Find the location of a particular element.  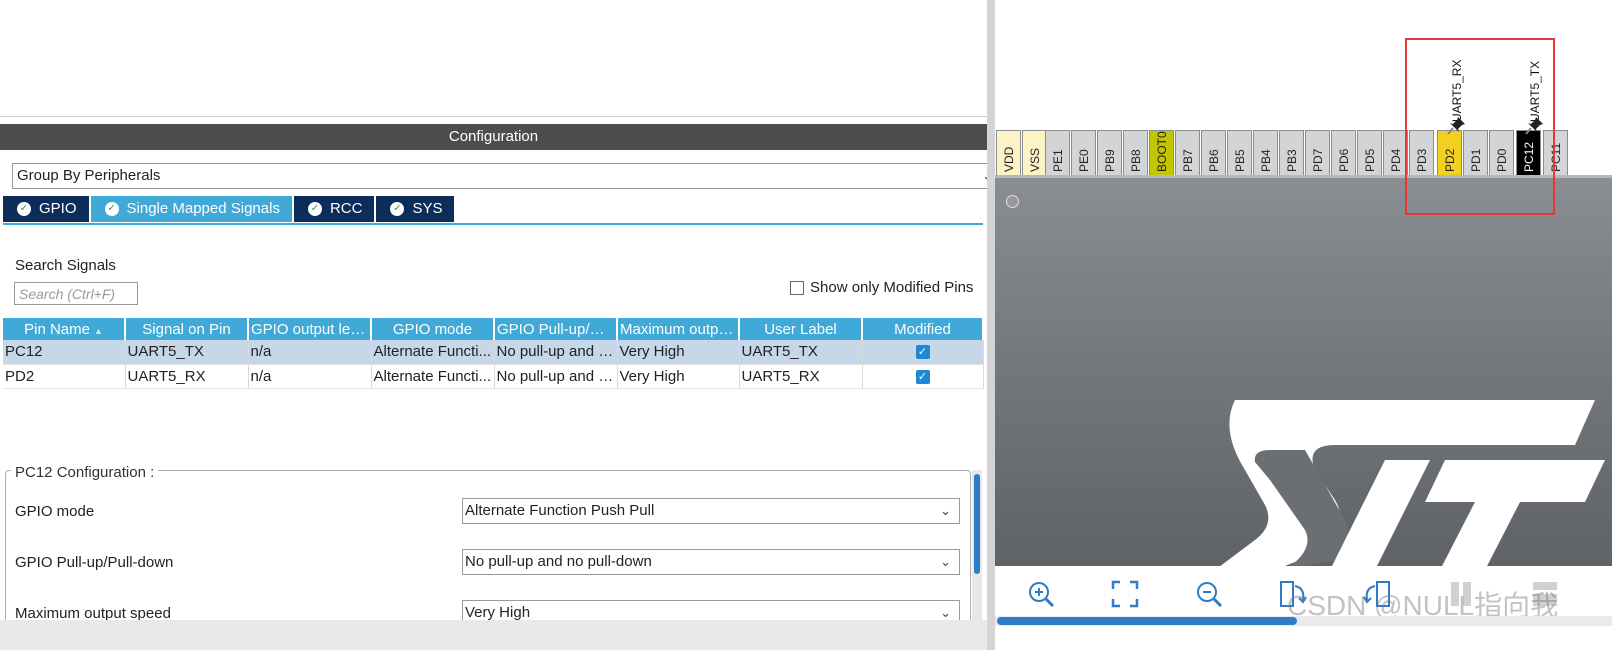

tab-gpio: ✓ GPIO is located at coordinates (46, 209).